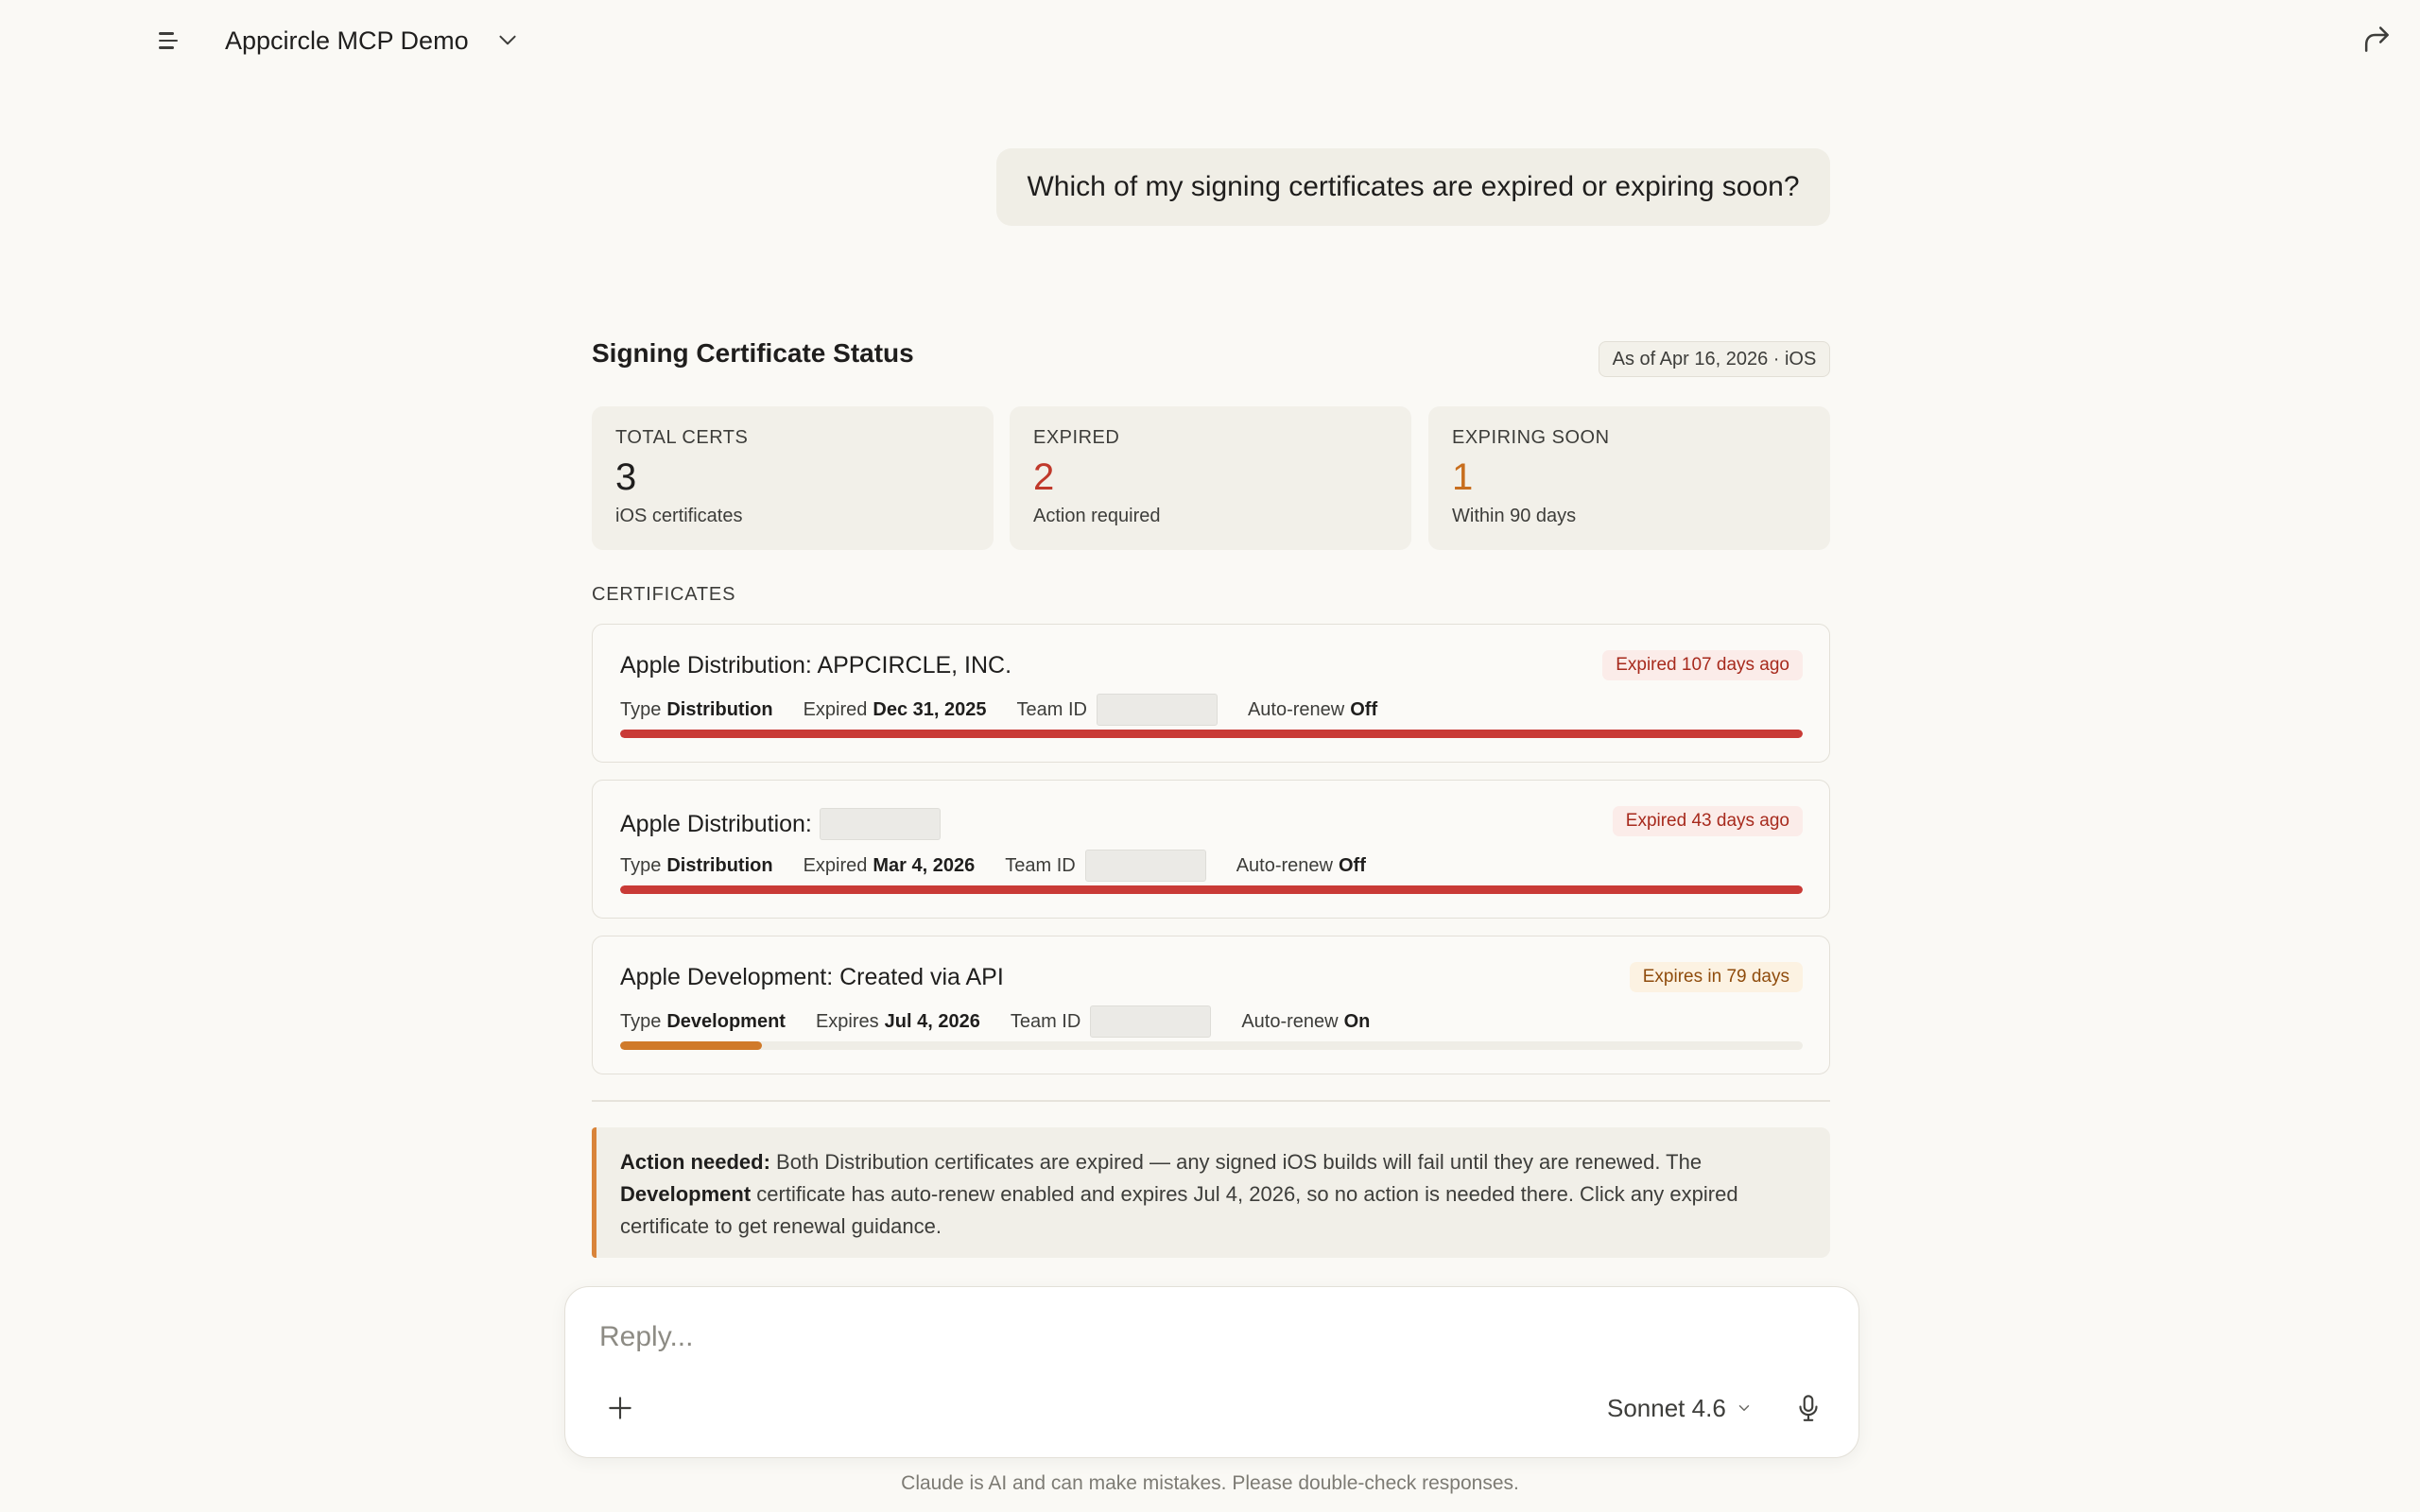 The image size is (2420, 1512). What do you see at coordinates (932, 1021) in the screenshot?
I see `date-value: Jul 4, 2026` at bounding box center [932, 1021].